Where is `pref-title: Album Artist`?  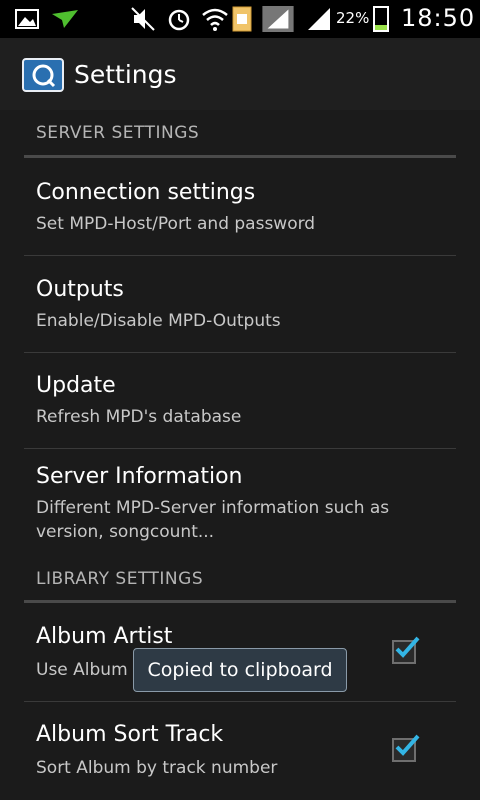 pref-title: Album Artist is located at coordinates (104, 636).